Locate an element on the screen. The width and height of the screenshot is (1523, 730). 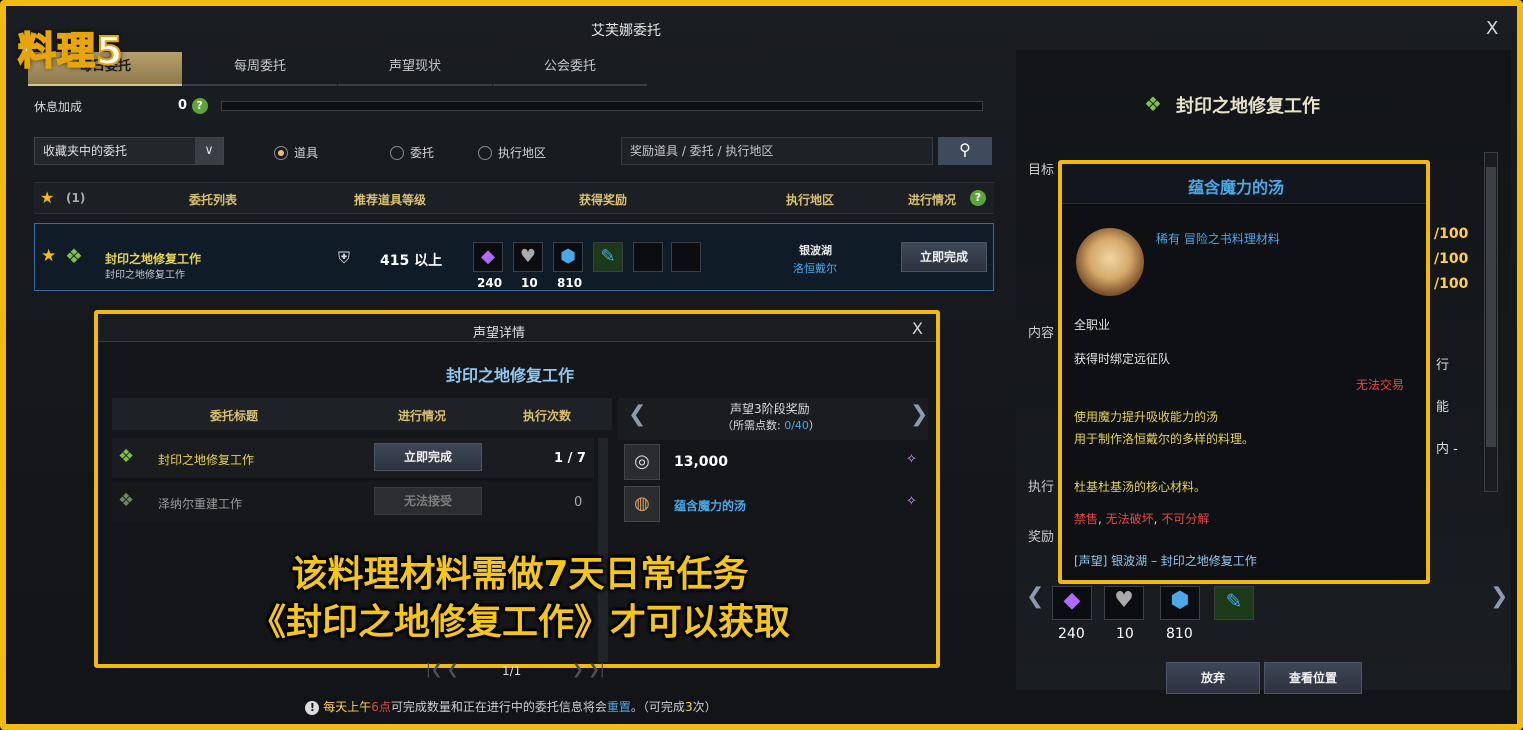
quest-name: 泽纳尔重建工作 is located at coordinates (200, 504).